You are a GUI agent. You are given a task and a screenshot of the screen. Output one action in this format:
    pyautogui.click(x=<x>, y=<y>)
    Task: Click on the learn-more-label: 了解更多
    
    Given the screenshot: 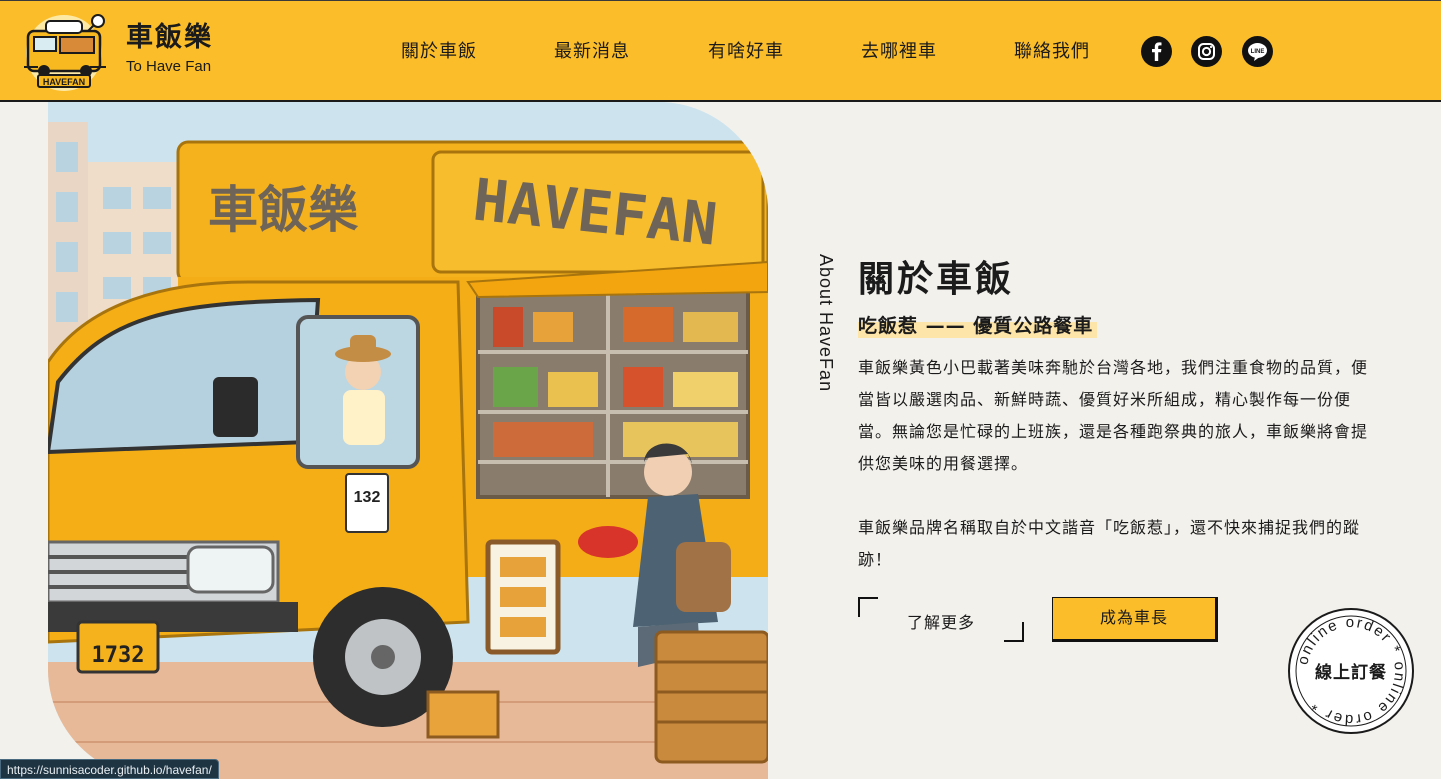 What is the action you would take?
    pyautogui.click(x=940, y=622)
    